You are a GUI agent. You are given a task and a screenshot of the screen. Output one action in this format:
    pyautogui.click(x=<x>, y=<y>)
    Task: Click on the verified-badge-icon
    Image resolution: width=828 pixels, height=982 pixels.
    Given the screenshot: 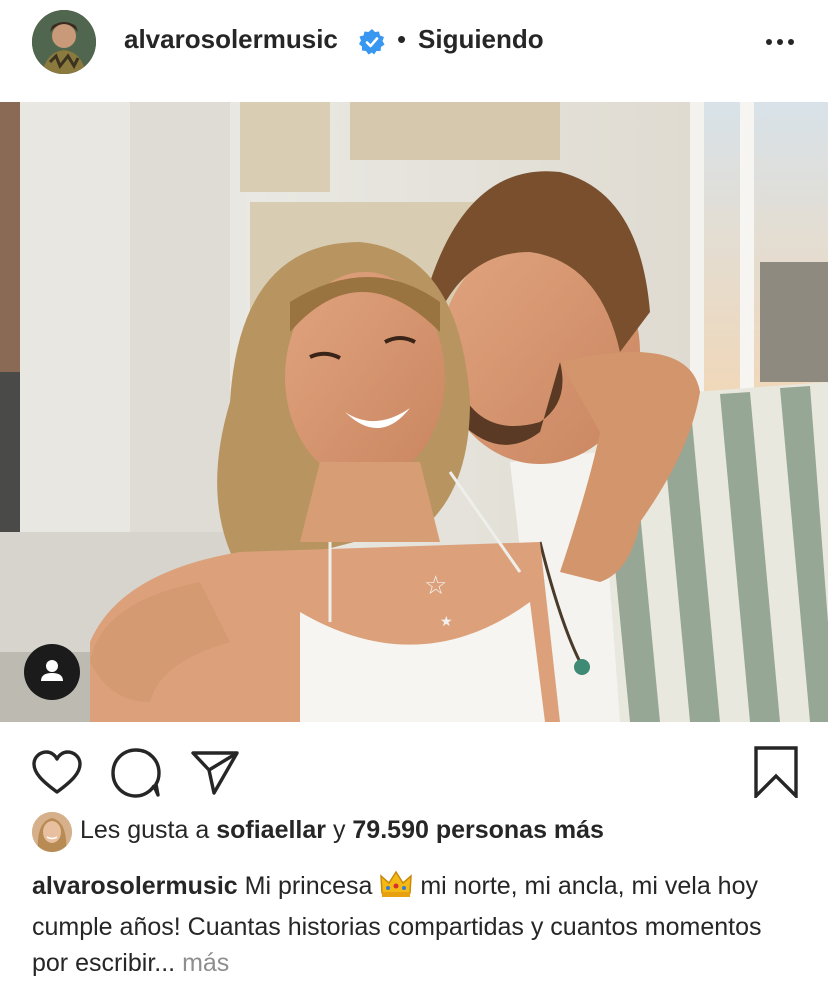 What is the action you would take?
    pyautogui.click(x=372, y=42)
    